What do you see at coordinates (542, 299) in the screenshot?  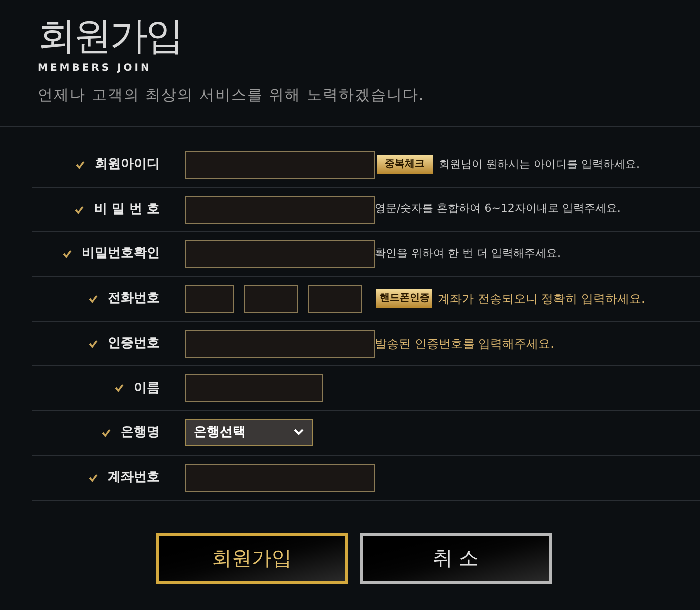 I see `hint-text: 계좌가 전송되오니 정확히 입력하세요.` at bounding box center [542, 299].